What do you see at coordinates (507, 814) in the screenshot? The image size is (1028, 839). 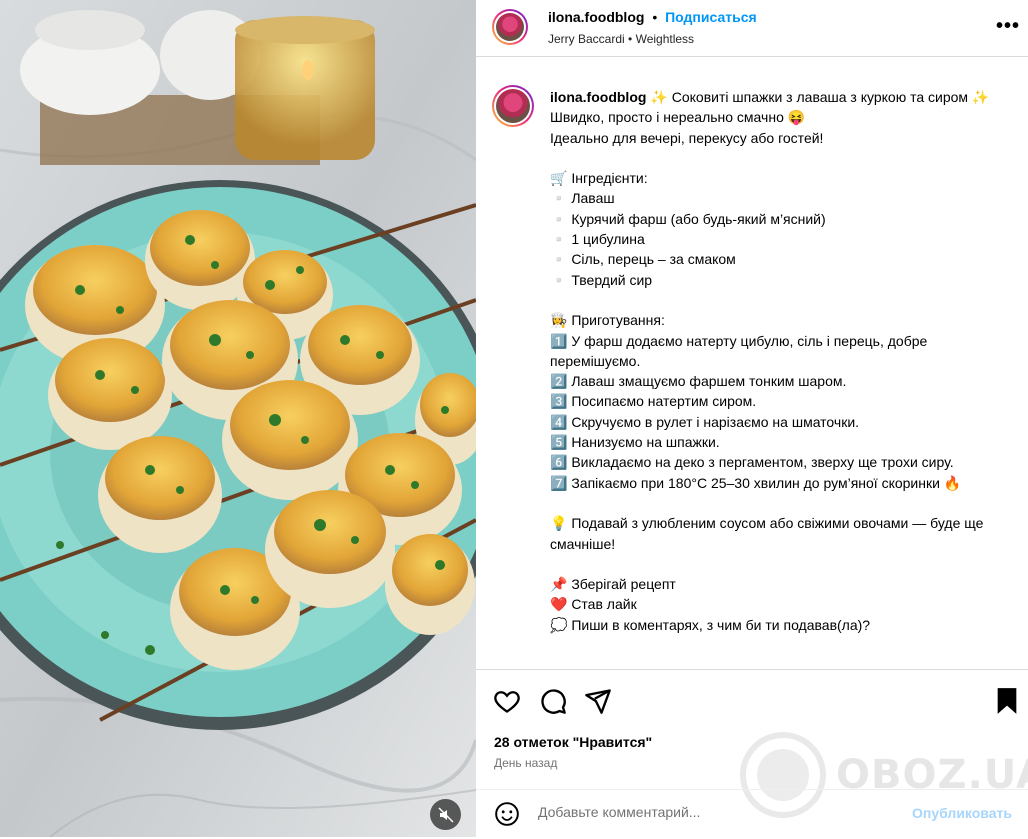 I see `emoji-icon` at bounding box center [507, 814].